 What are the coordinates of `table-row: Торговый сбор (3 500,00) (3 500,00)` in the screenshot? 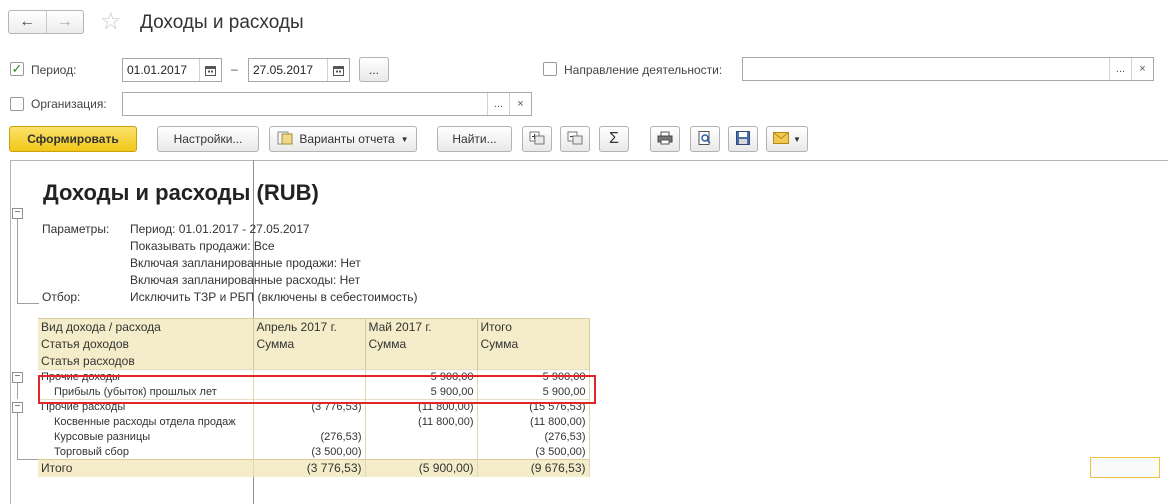 It's located at (314, 452).